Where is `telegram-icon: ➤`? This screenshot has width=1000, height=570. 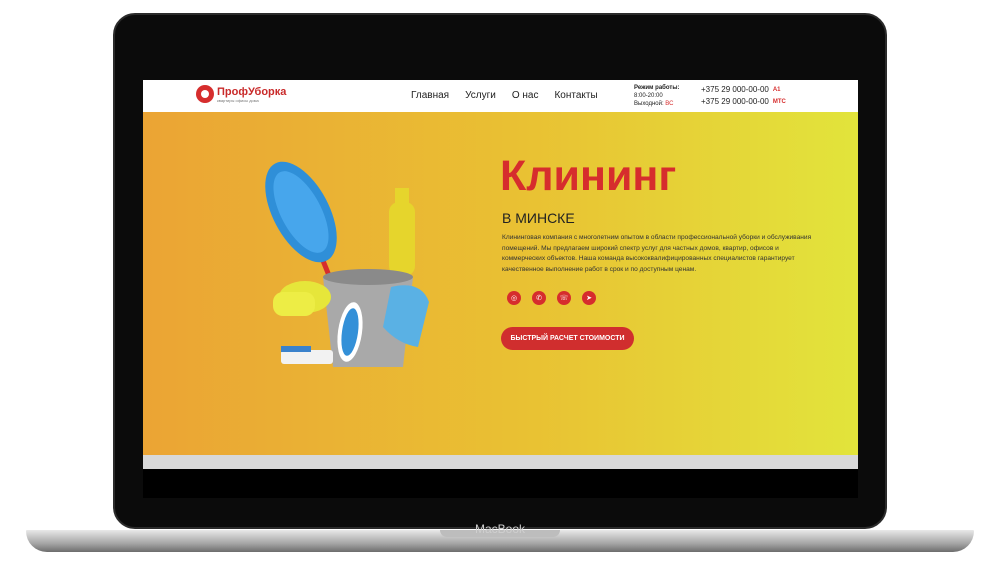 telegram-icon: ➤ is located at coordinates (589, 298).